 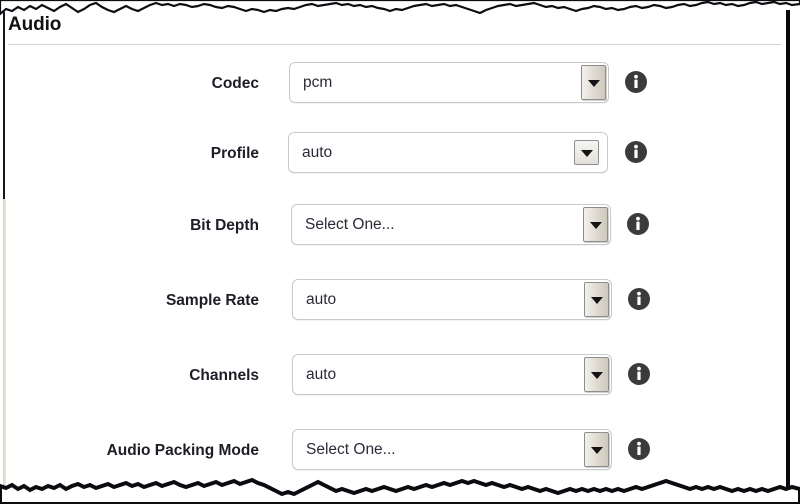 I want to click on left-edge-dark, so click(x=4, y=107).